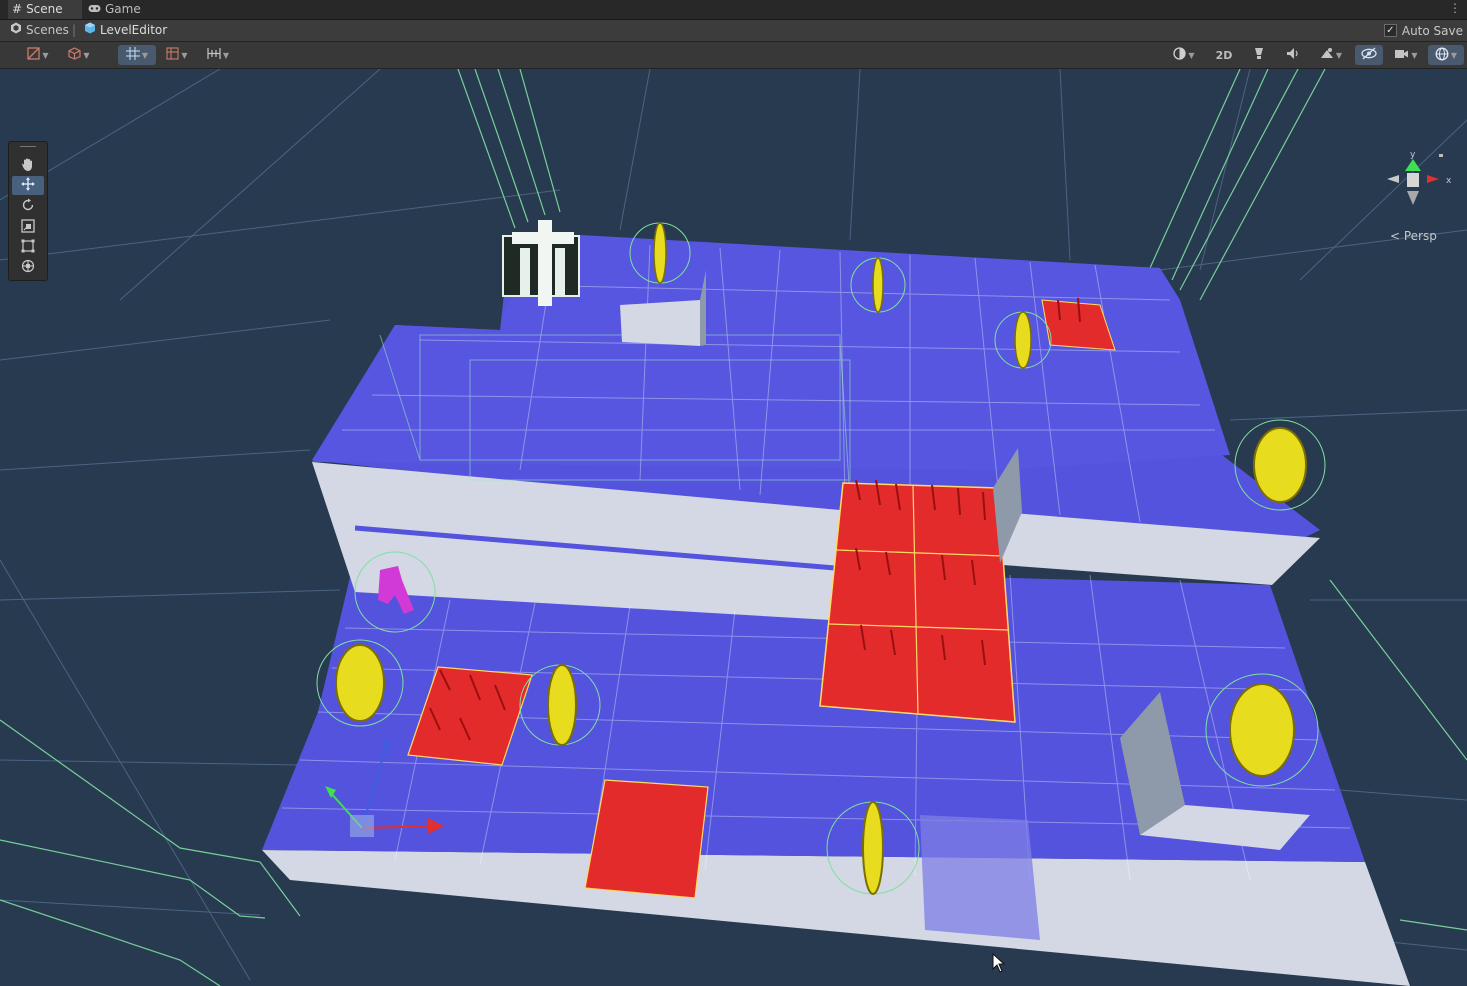 The image size is (1467, 986). I want to click on rect-transform-icon, so click(28, 247).